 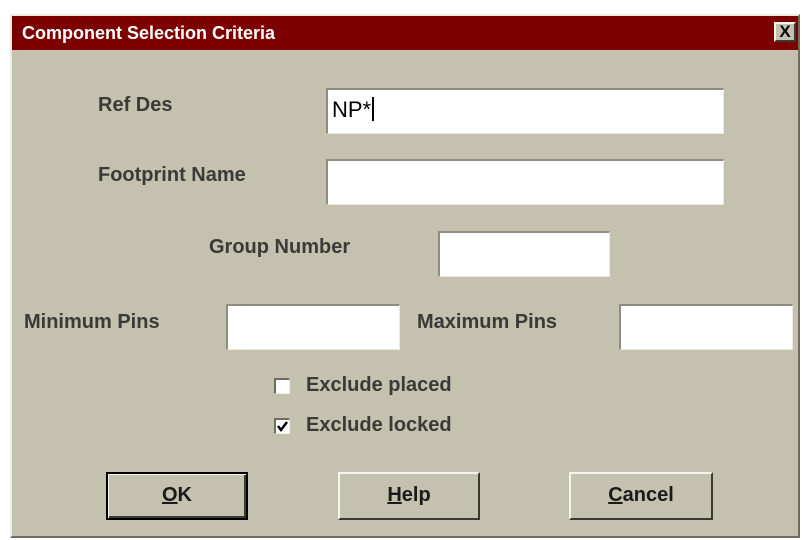 I want to click on group-number-input, so click(x=524, y=254).